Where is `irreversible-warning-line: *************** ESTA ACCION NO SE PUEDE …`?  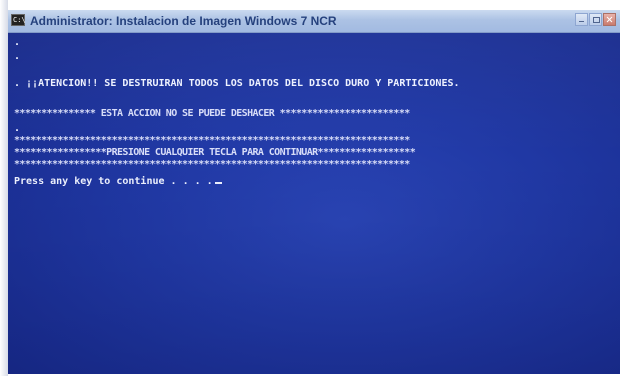 irreversible-warning-line: *************** ESTA ACCION NO SE PUEDE … is located at coordinates (212, 113).